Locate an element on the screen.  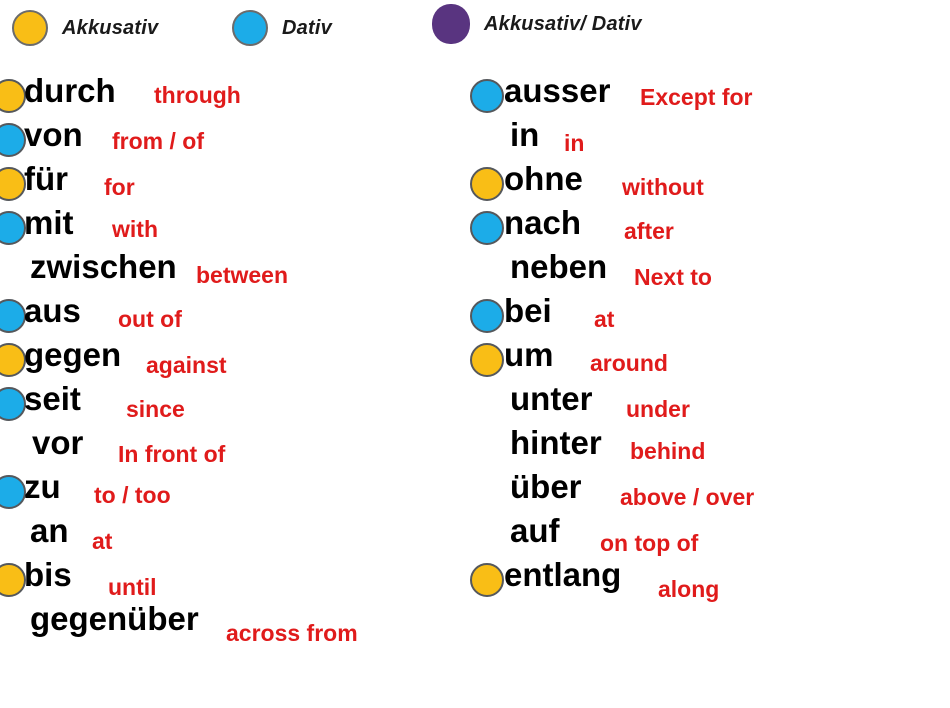
english-translation: from / of is located at coordinates (158, 141).